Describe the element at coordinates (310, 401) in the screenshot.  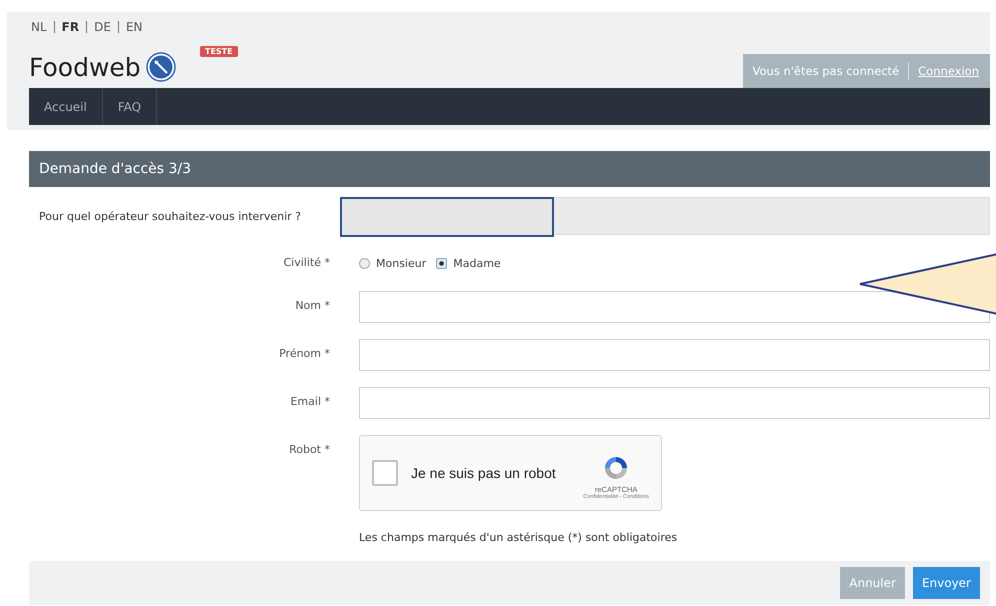
I see `field-label: Email *` at that location.